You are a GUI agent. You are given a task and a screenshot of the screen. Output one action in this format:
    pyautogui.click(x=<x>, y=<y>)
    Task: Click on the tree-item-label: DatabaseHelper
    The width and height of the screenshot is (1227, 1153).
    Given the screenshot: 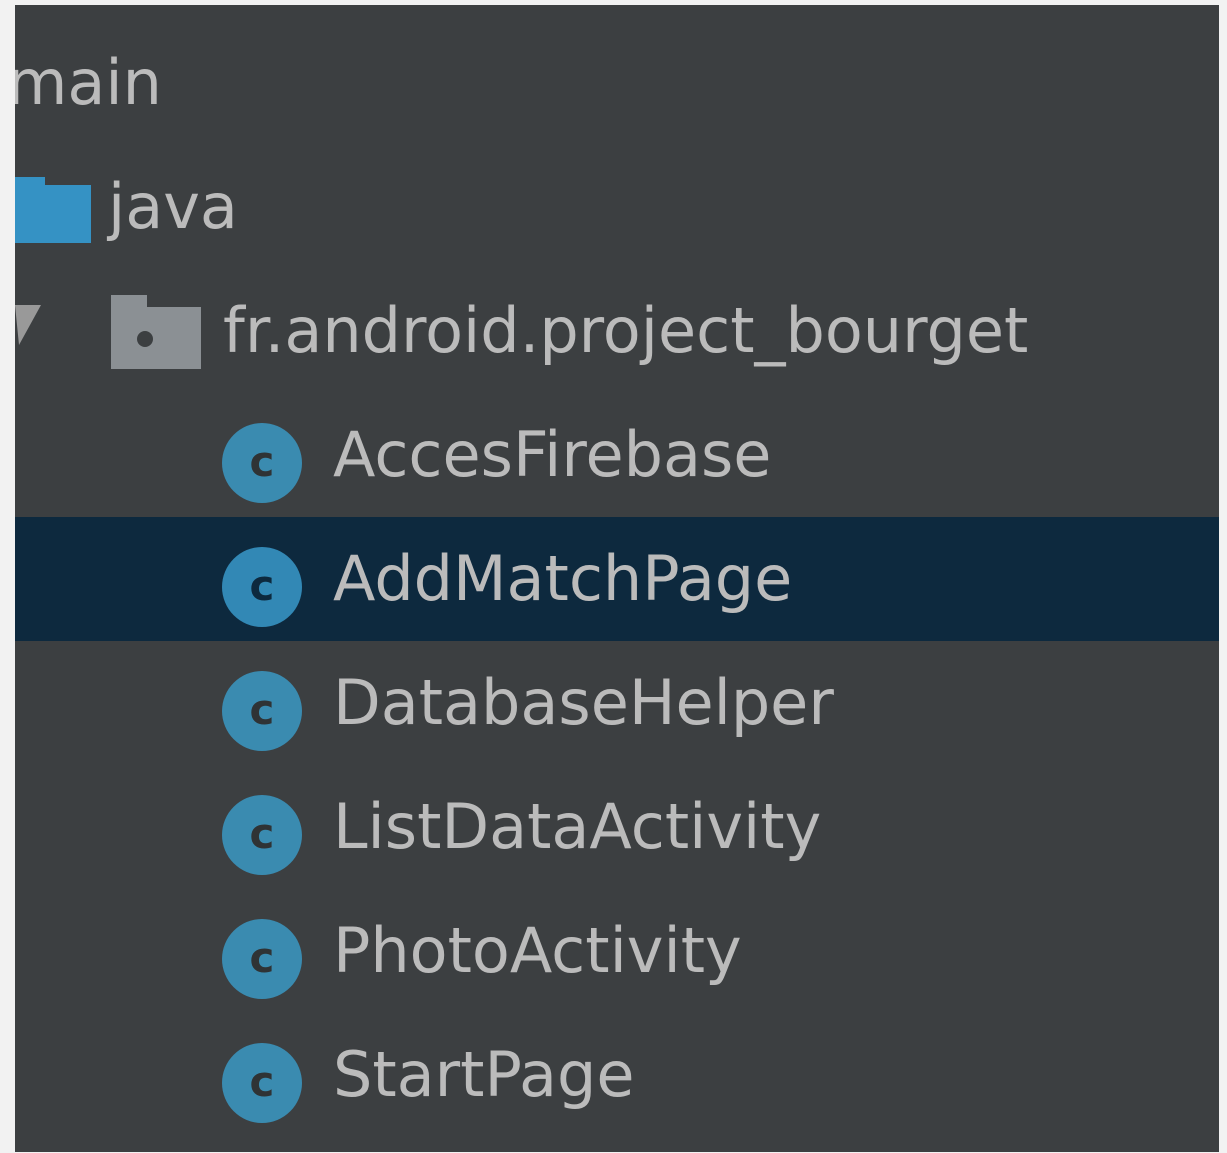 What is the action you would take?
    pyautogui.click(x=583, y=702)
    